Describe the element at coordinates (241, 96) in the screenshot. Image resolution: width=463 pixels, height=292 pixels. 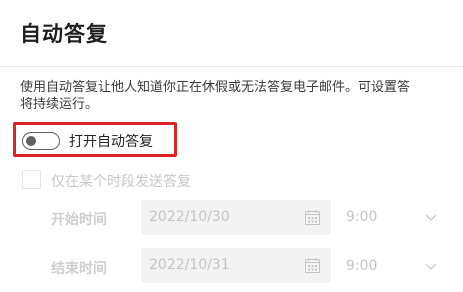
I see `auto-reply-description: 使用自动答复让他人知道你正在休假或无法答复电子邮件。可设置答 将持续运行。` at that location.